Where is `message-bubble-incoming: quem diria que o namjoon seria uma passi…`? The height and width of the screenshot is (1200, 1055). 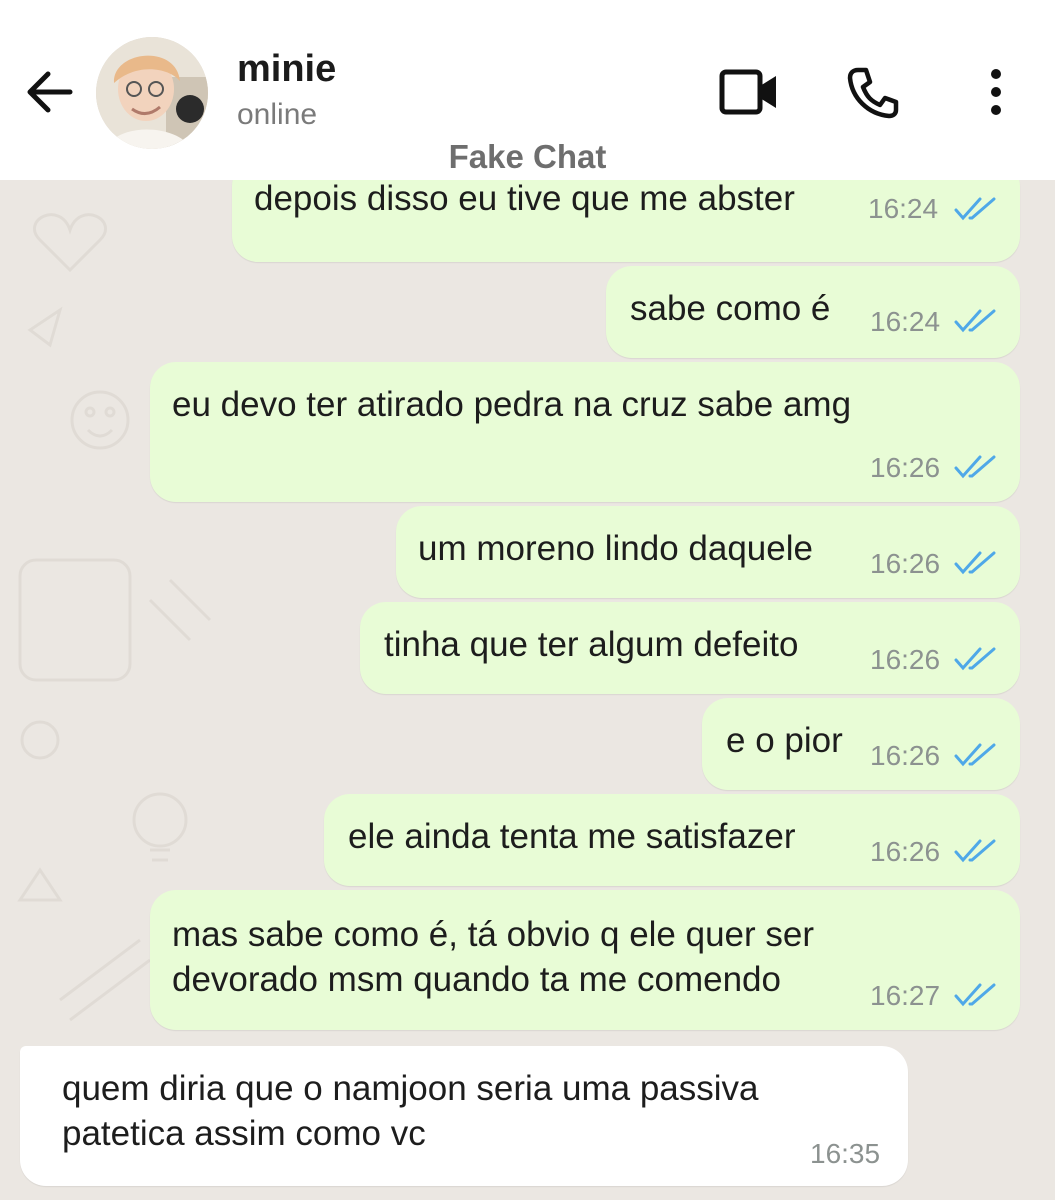 message-bubble-incoming: quem diria que o namjoon seria uma passi… is located at coordinates (464, 1116).